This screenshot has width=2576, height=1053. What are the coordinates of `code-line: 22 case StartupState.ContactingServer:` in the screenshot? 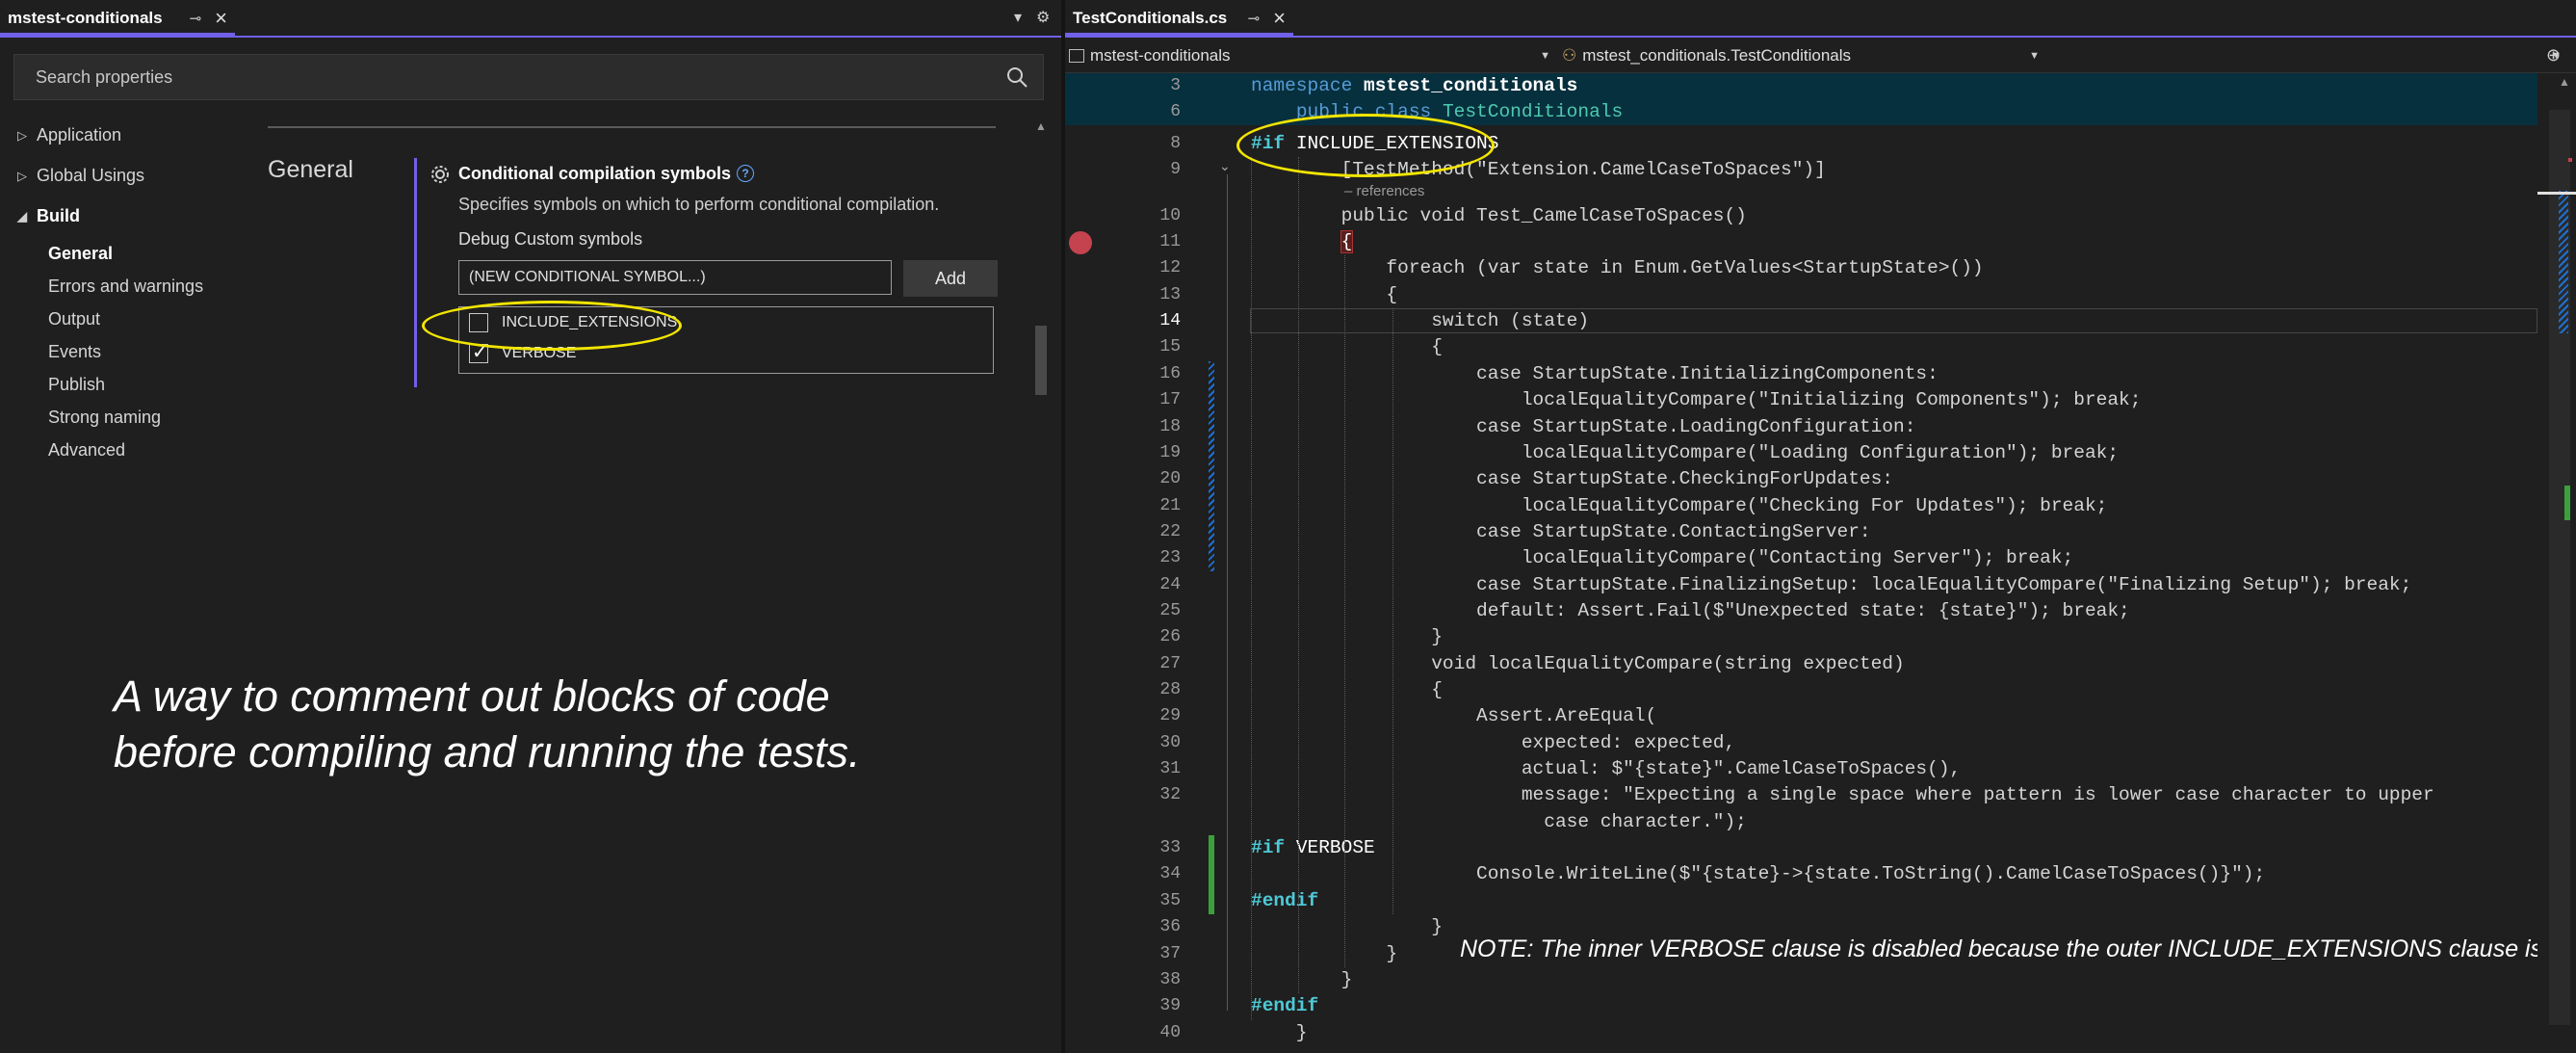 It's located at (1801, 532).